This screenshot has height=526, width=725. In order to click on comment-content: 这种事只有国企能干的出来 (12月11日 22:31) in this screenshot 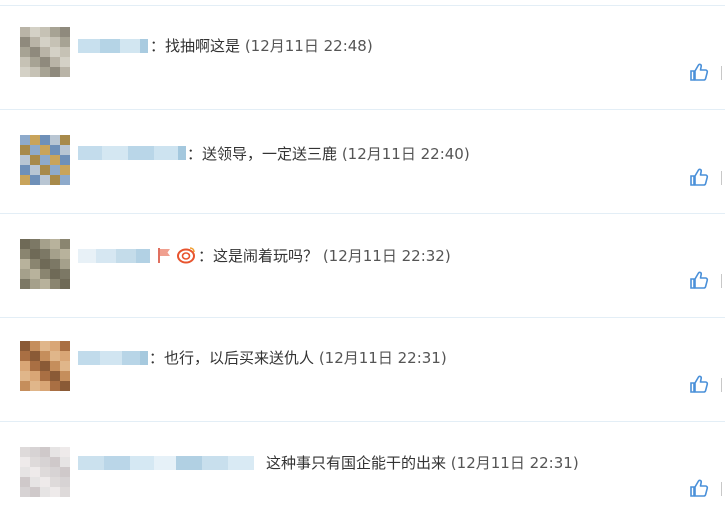, I will do `click(422, 463)`.